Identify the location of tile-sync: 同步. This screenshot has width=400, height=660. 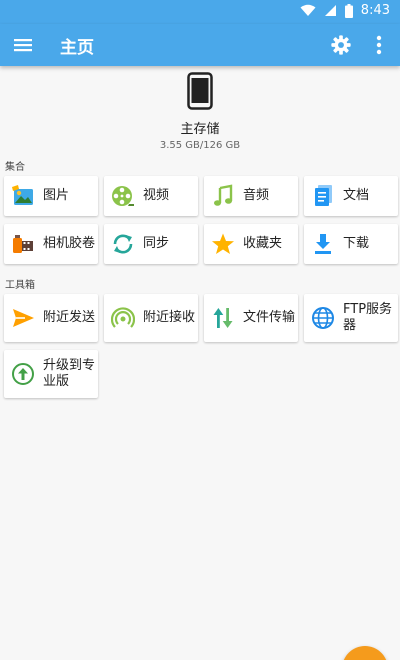
(151, 244).